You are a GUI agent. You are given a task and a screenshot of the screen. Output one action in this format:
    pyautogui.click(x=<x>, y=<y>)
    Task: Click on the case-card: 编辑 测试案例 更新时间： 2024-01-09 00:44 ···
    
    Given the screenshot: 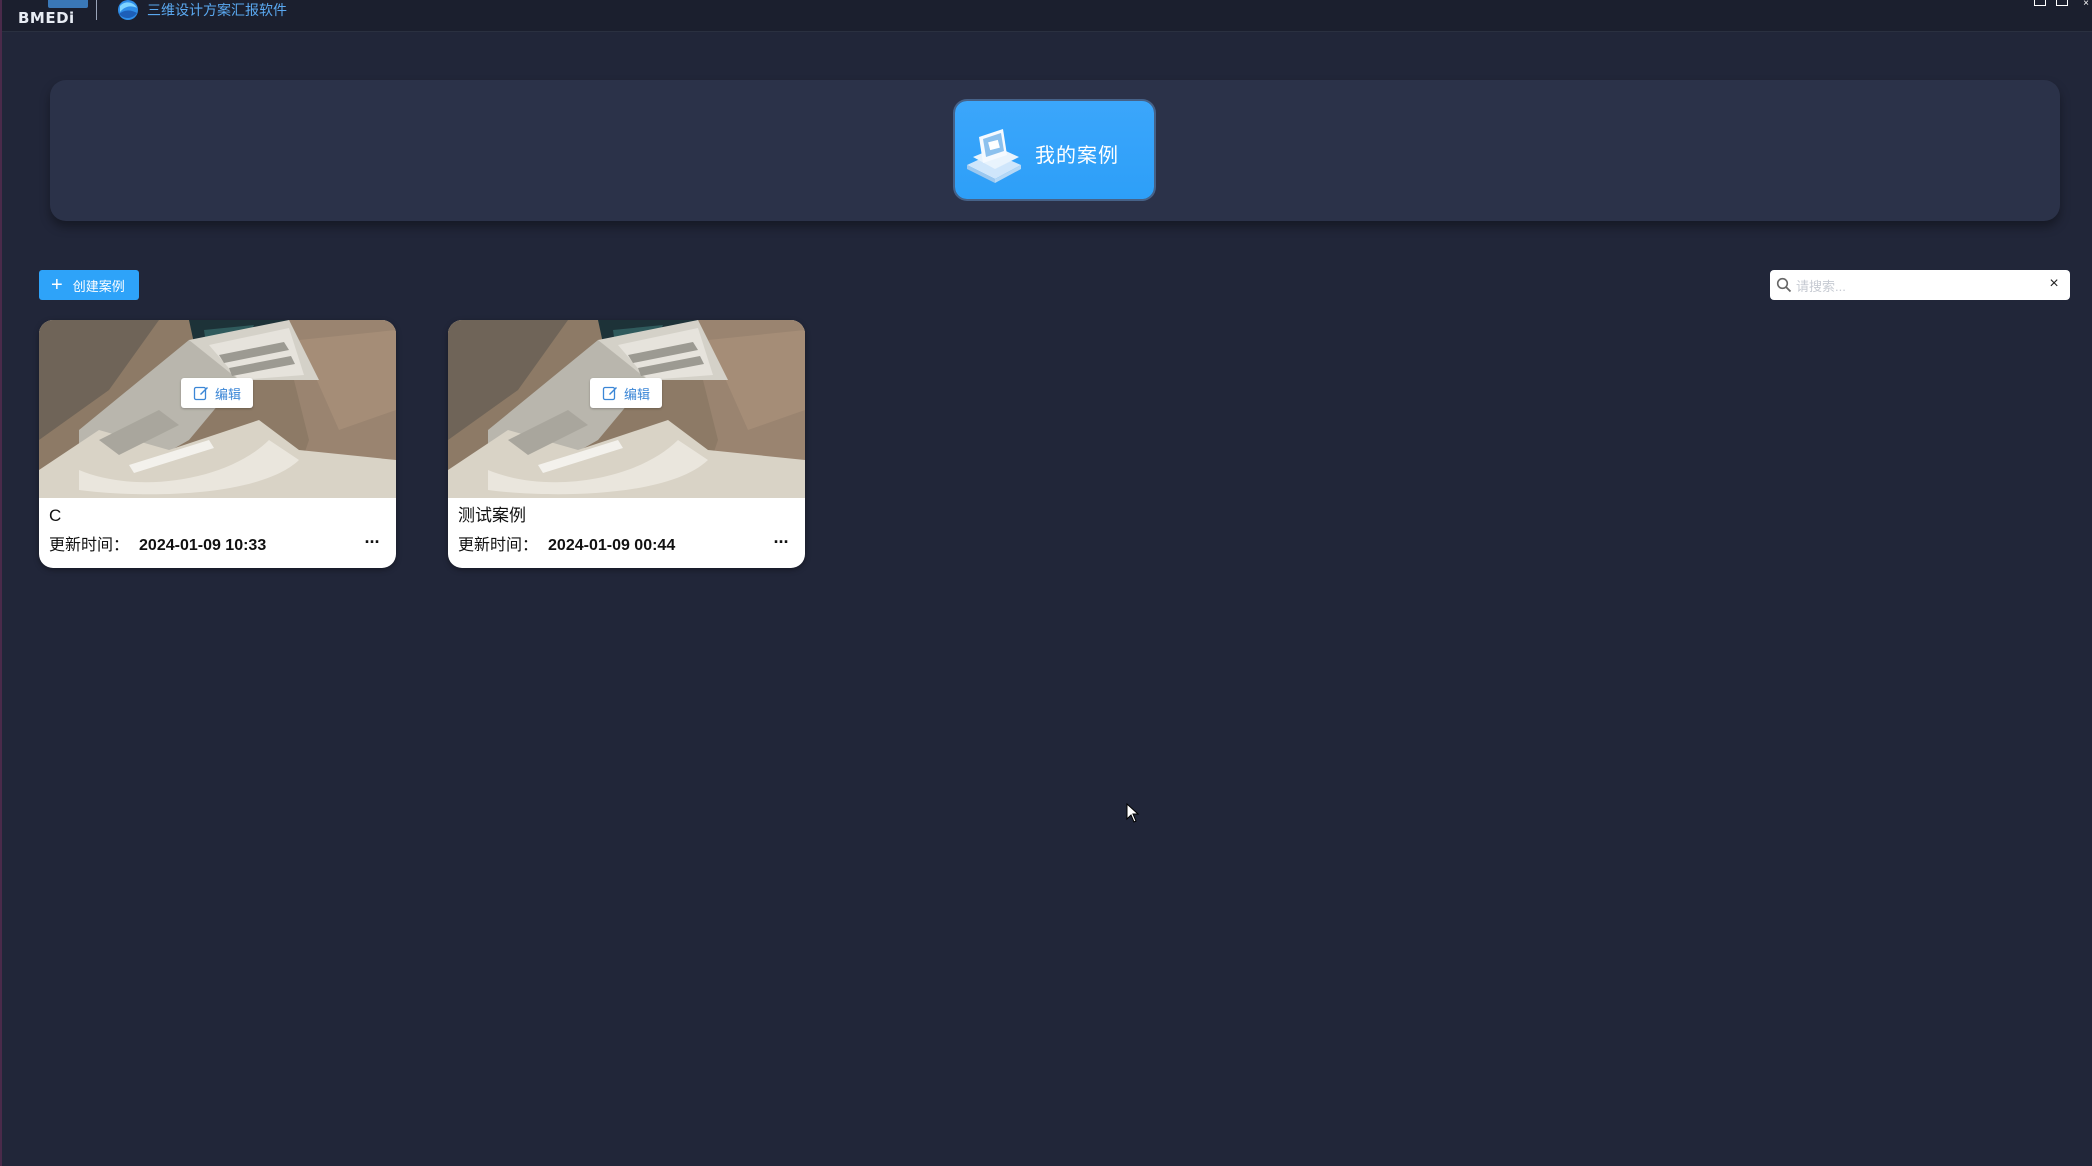 What is the action you would take?
    pyautogui.click(x=626, y=444)
    